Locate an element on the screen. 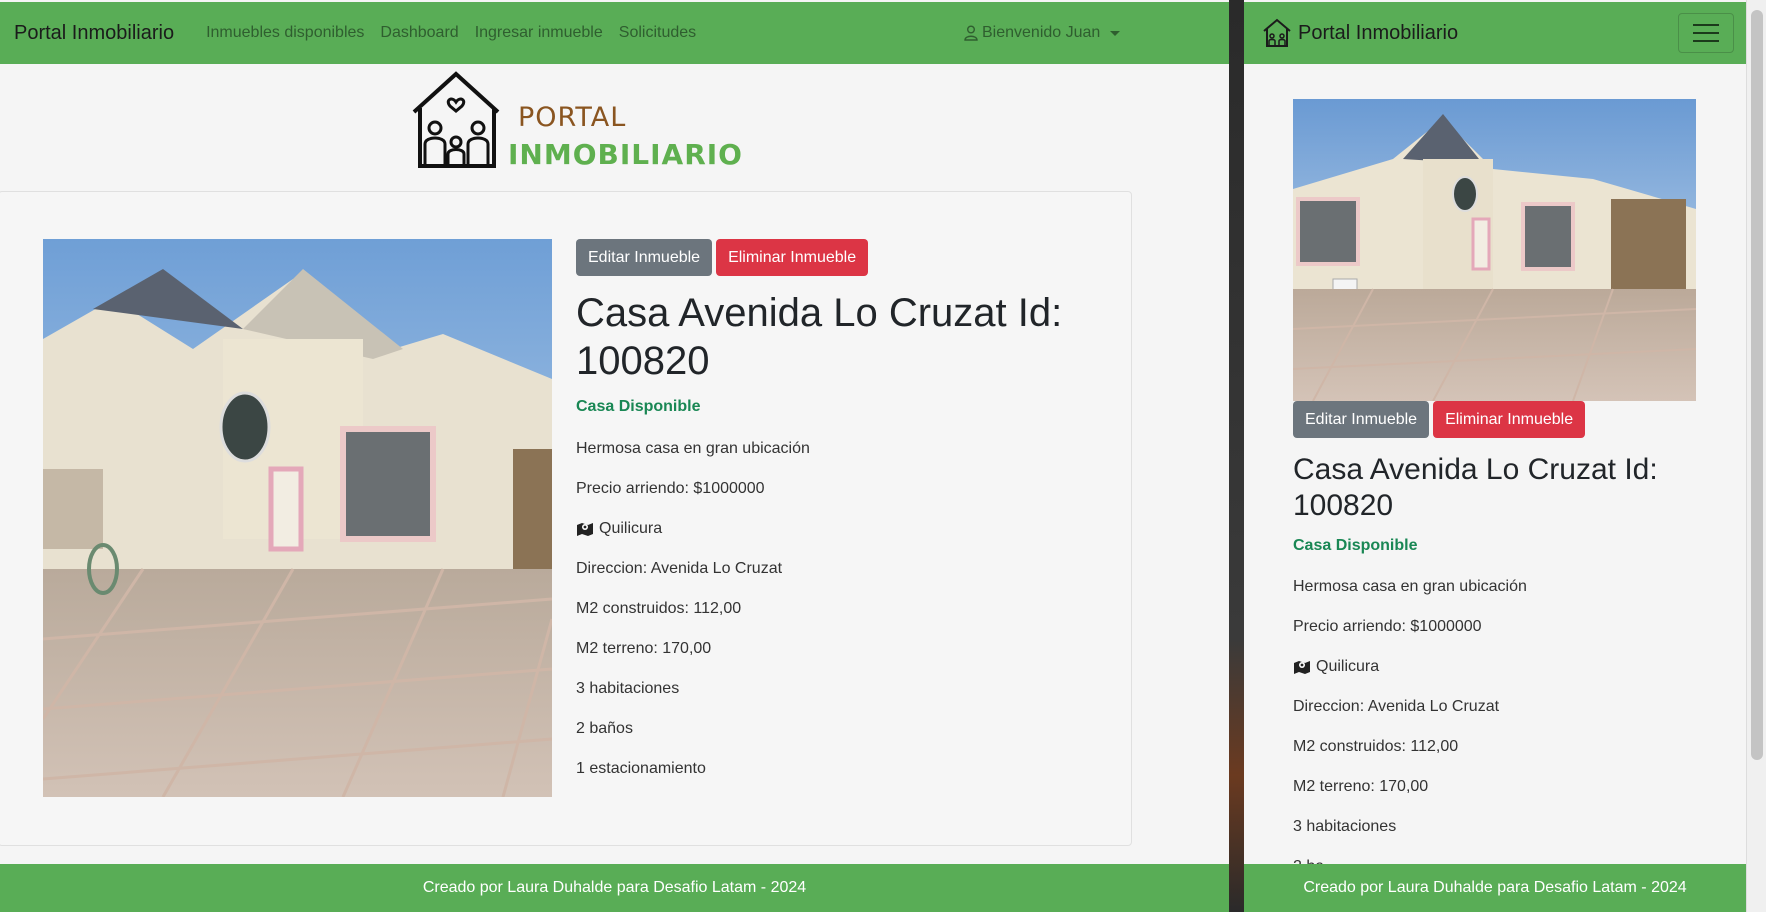  property-m2-built: M2 construidos: 112,00 is located at coordinates (659, 608).